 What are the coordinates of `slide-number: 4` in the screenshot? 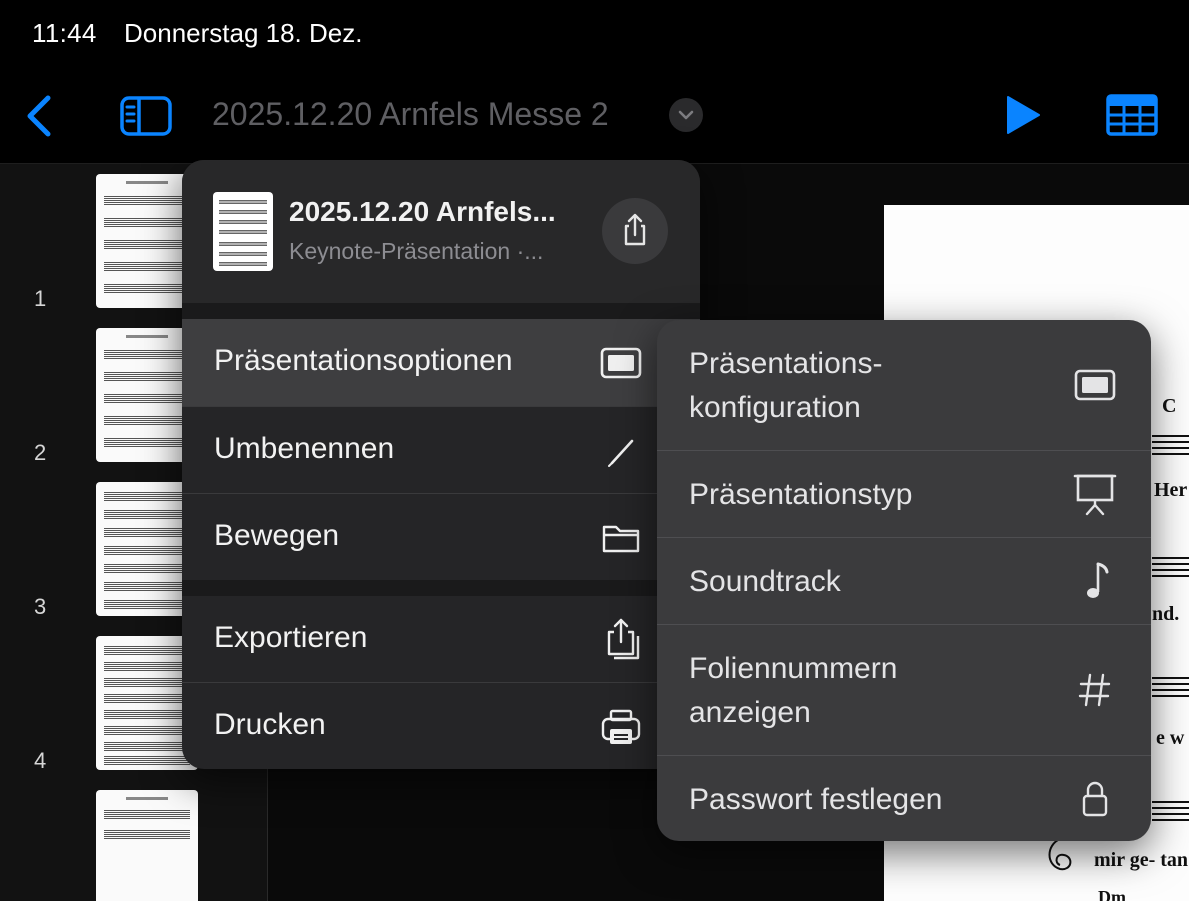 It's located at (40, 760).